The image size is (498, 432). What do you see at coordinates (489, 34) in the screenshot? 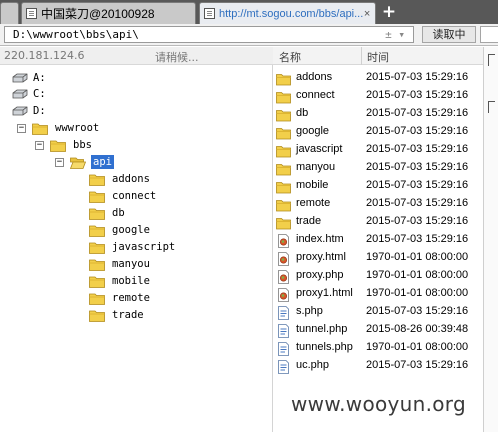
I see `path-side-field` at bounding box center [489, 34].